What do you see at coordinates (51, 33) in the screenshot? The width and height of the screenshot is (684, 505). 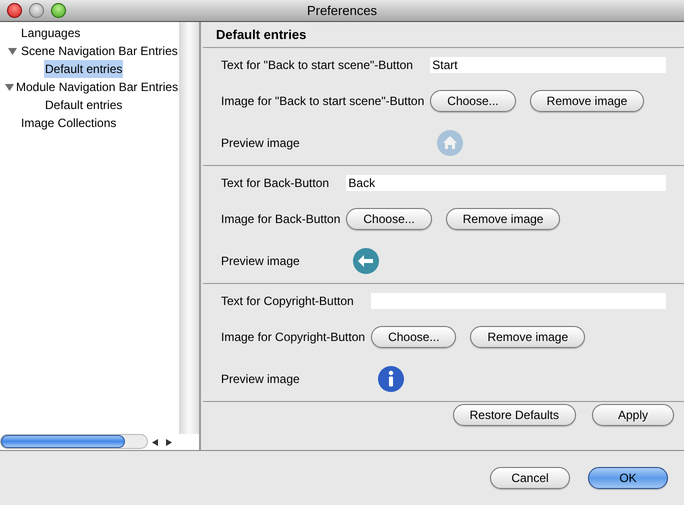 I see `tree-item: Languages` at bounding box center [51, 33].